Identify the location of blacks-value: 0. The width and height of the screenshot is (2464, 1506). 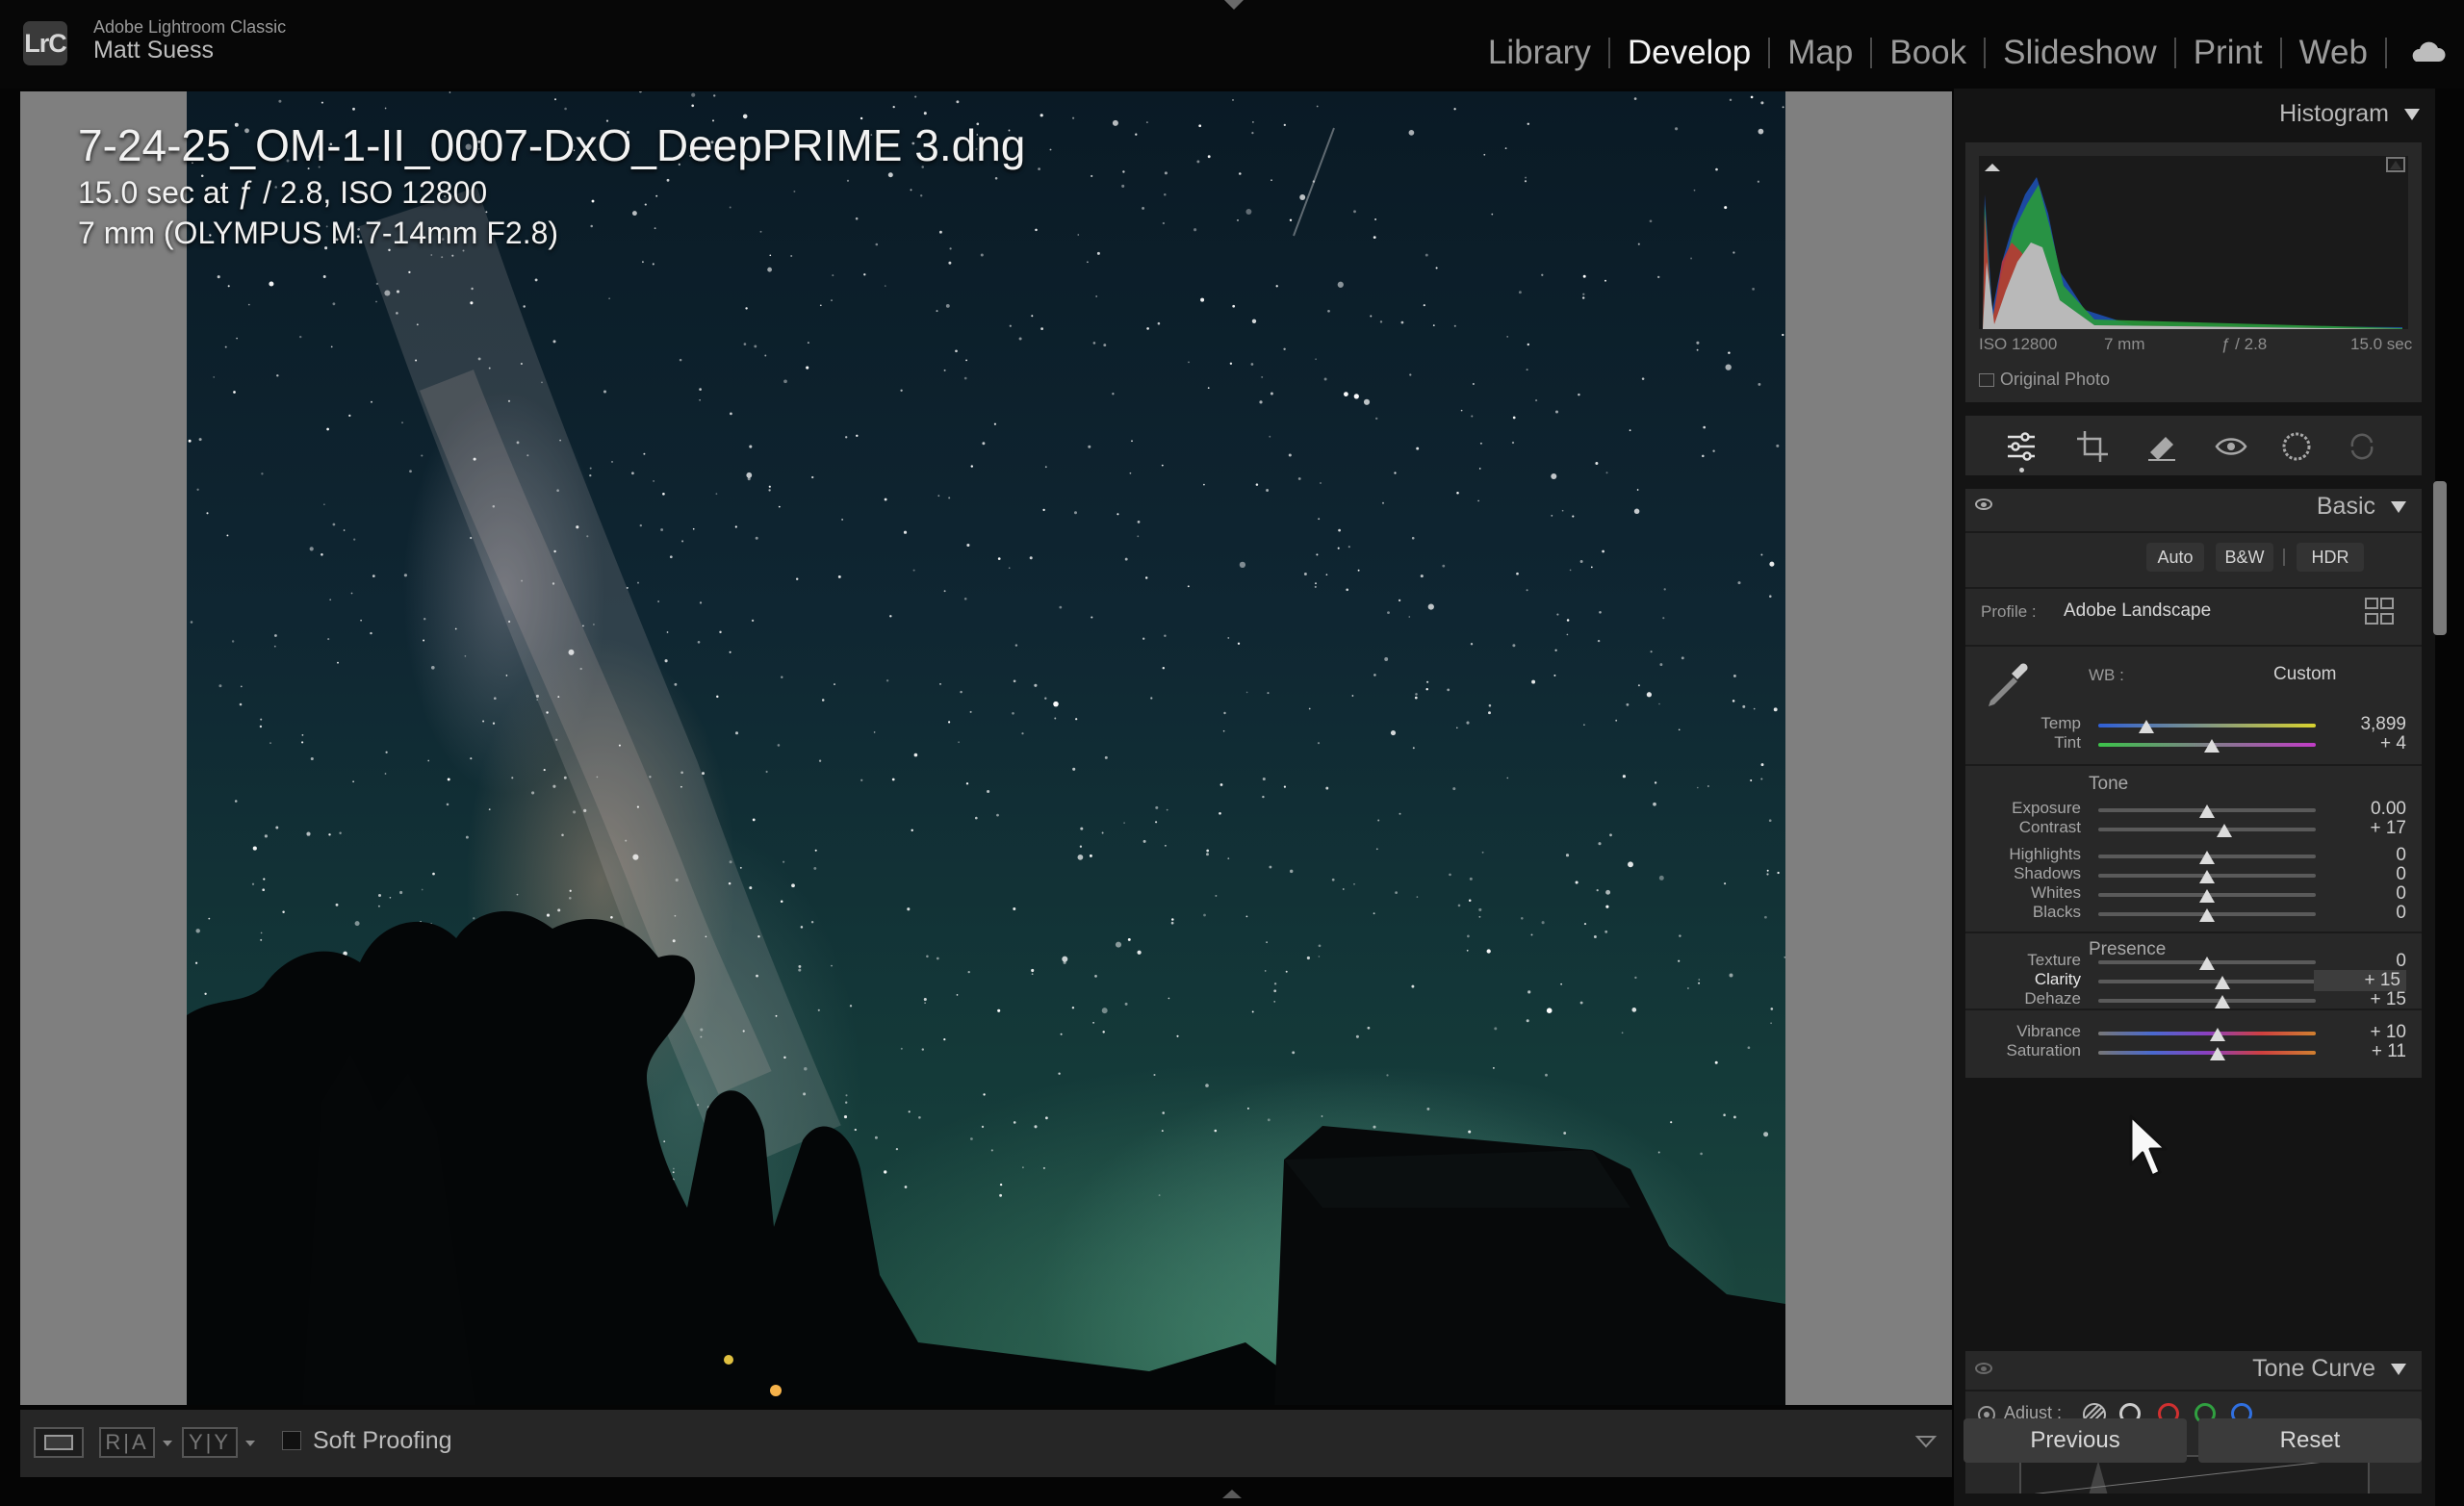
(2401, 913).